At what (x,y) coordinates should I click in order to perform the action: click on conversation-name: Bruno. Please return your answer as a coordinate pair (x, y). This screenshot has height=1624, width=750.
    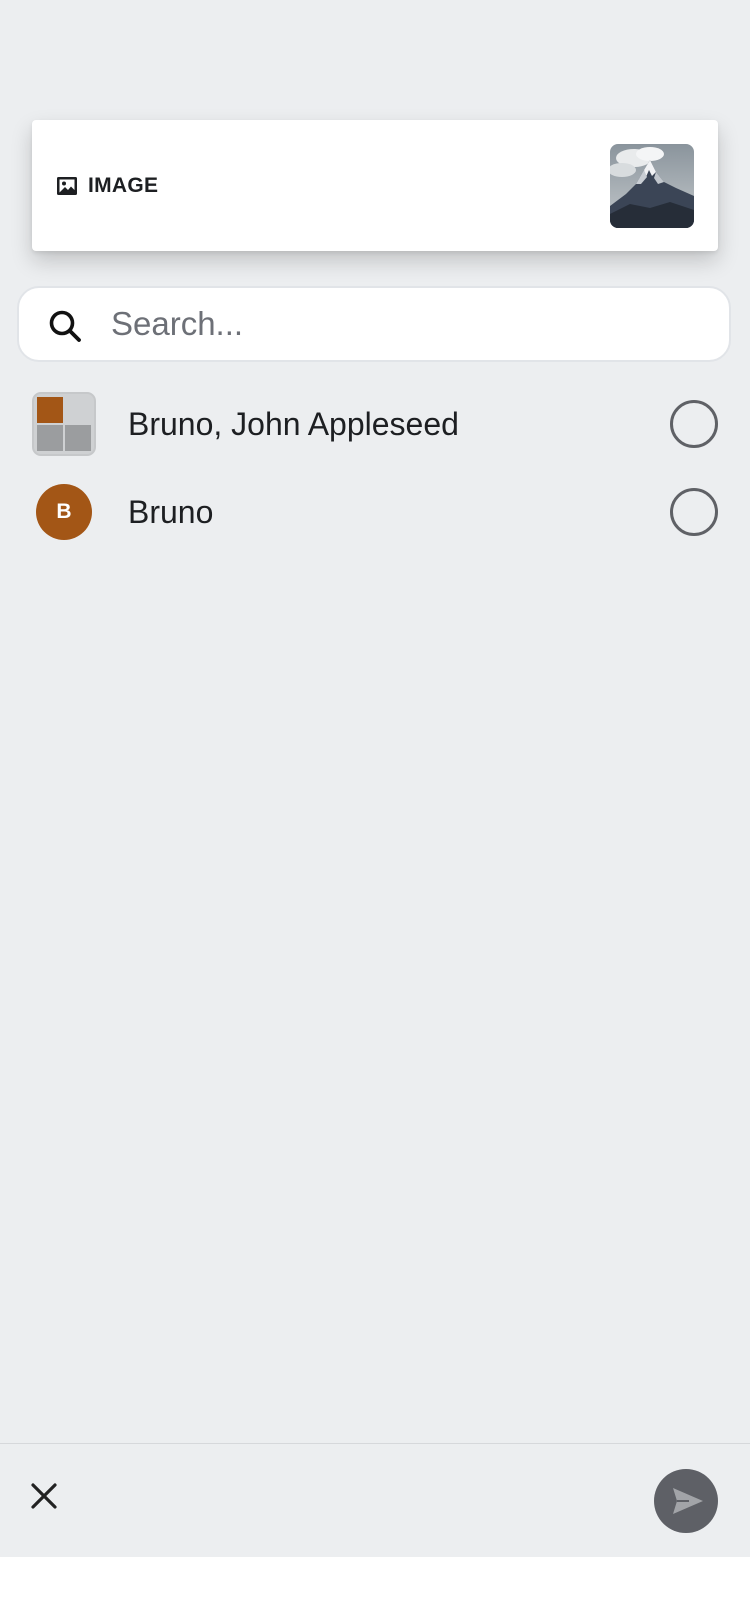
    Looking at the image, I should click on (171, 512).